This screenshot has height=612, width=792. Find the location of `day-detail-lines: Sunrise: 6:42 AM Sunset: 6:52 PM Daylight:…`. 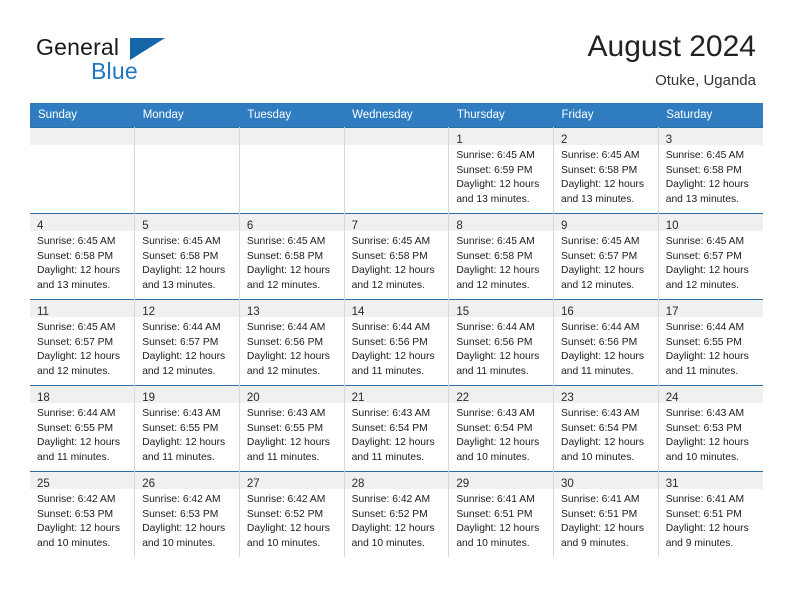

day-detail-lines: Sunrise: 6:42 AM Sunset: 6:52 PM Daylight:… is located at coordinates (292, 520).